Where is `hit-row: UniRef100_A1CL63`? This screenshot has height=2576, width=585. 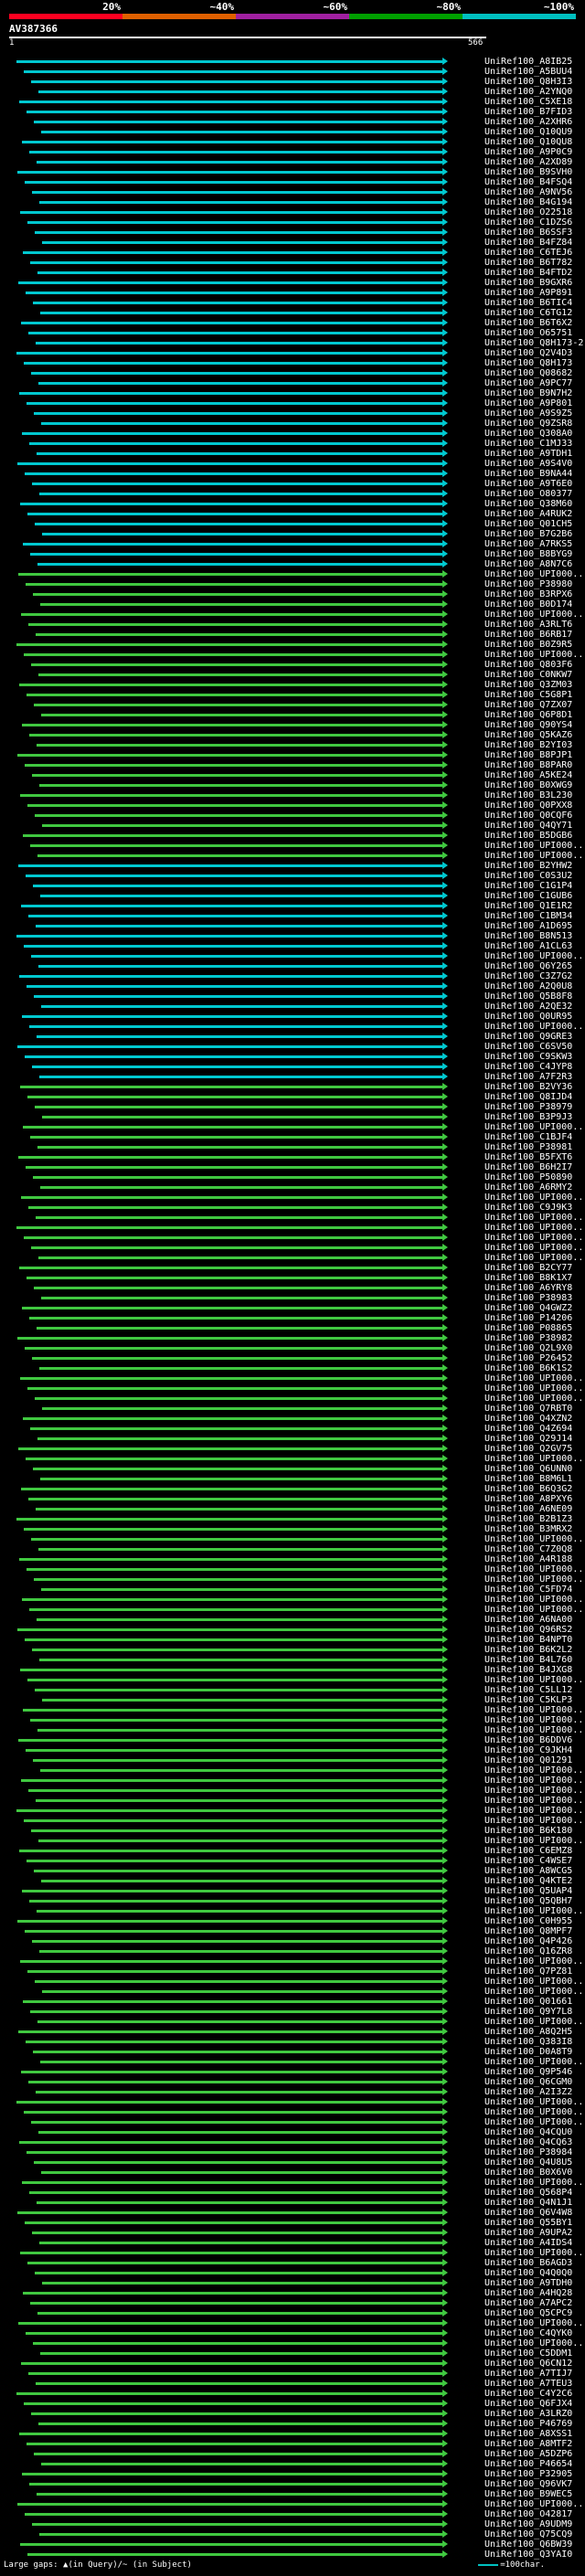 hit-row: UniRef100_A1CL63 is located at coordinates (293, 946).